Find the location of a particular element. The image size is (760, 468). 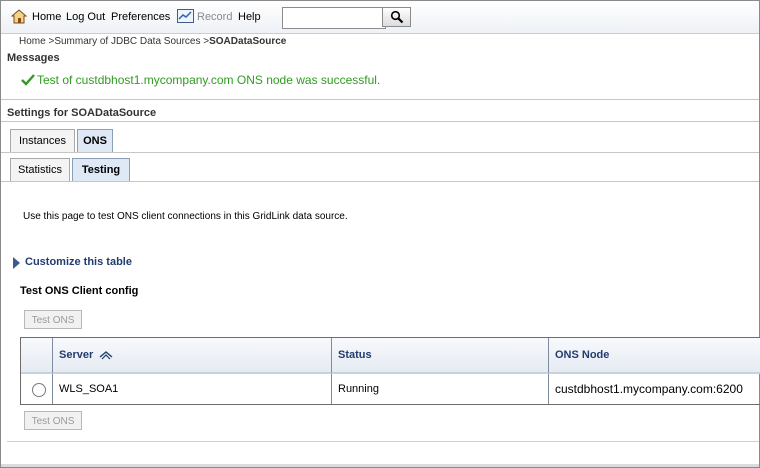

search-icon is located at coordinates (397, 17).